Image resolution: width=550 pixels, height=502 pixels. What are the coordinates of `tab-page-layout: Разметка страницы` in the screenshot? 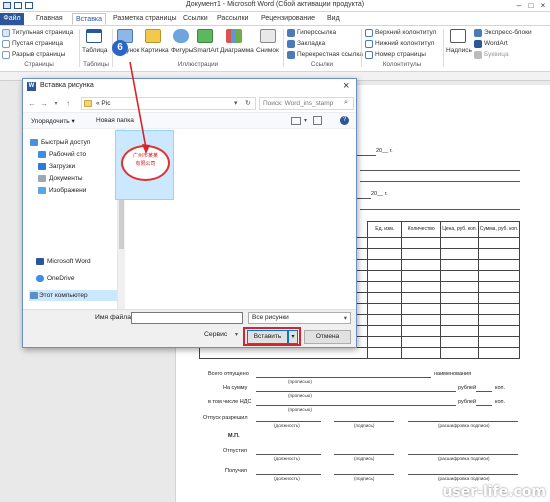 It's located at (145, 19).